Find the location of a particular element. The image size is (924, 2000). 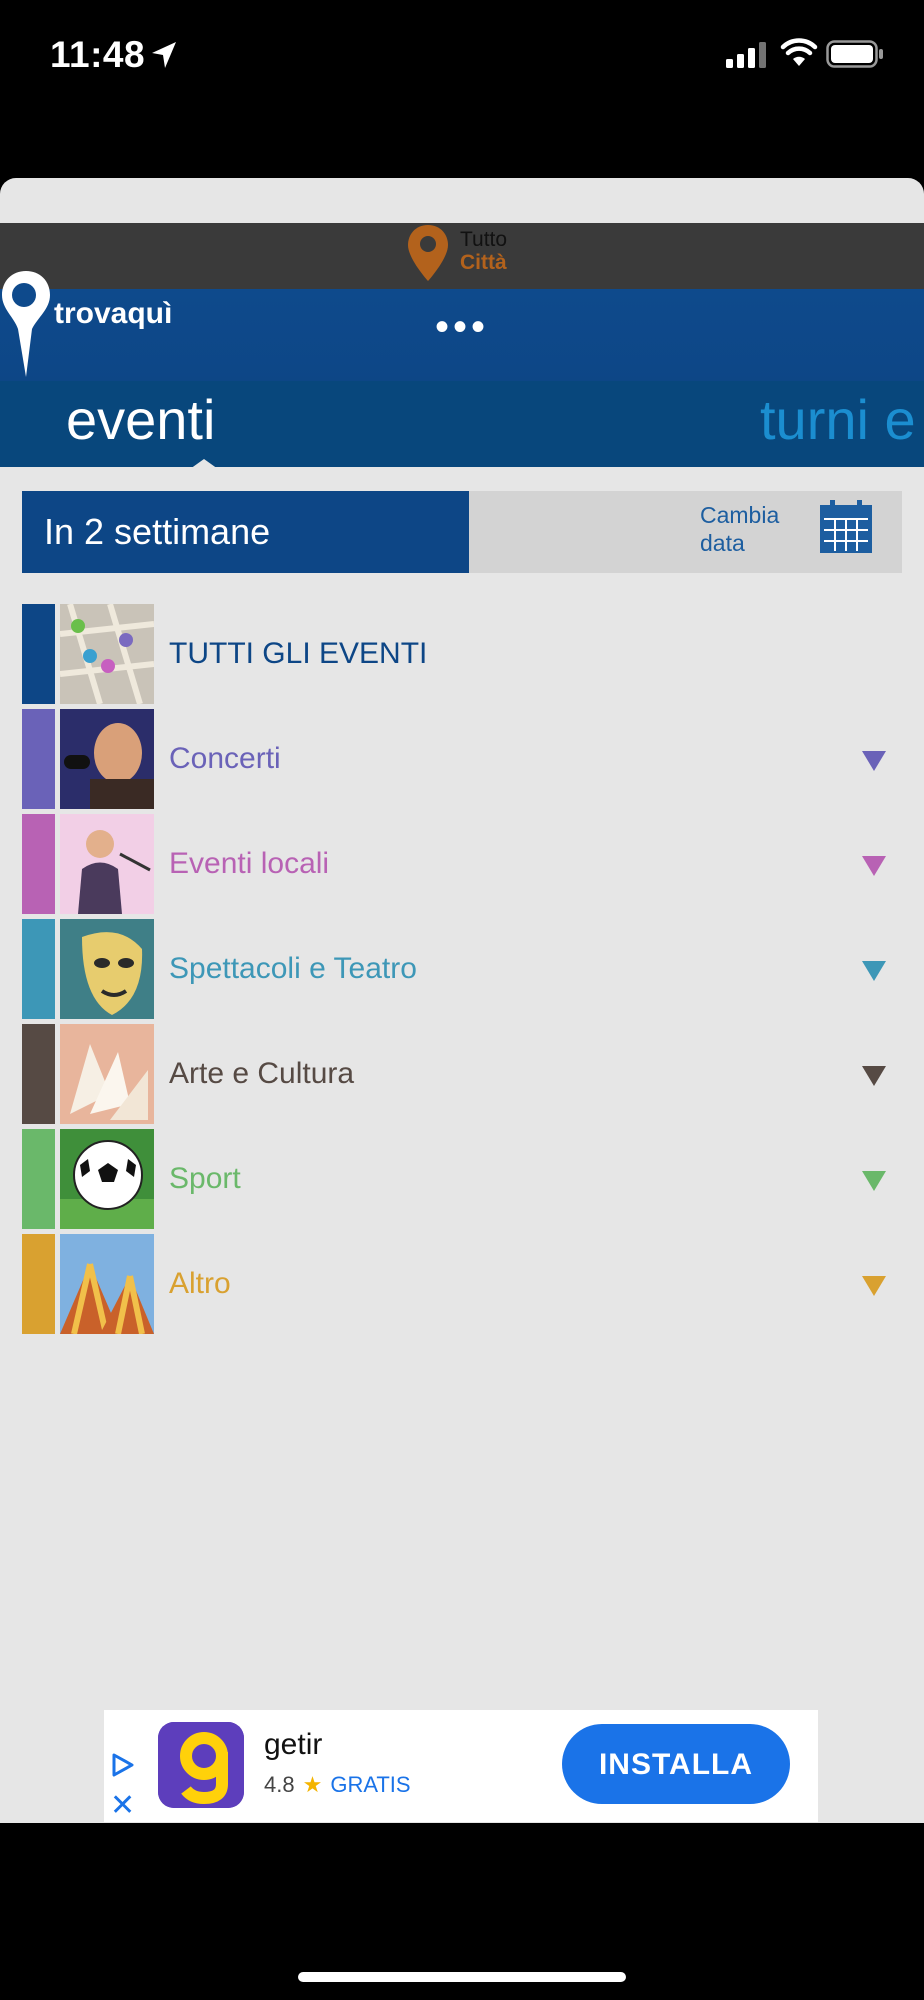

change-date-line2: data is located at coordinates (722, 543).